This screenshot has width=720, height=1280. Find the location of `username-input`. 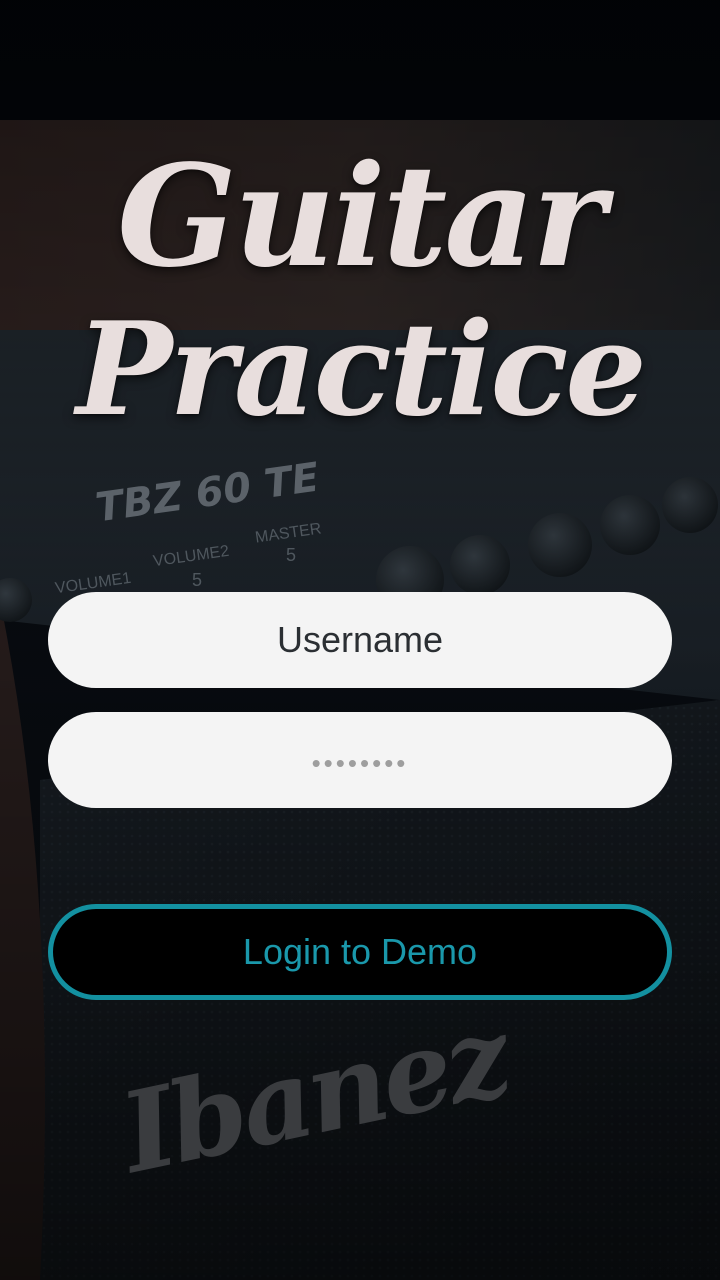

username-input is located at coordinates (360, 640).